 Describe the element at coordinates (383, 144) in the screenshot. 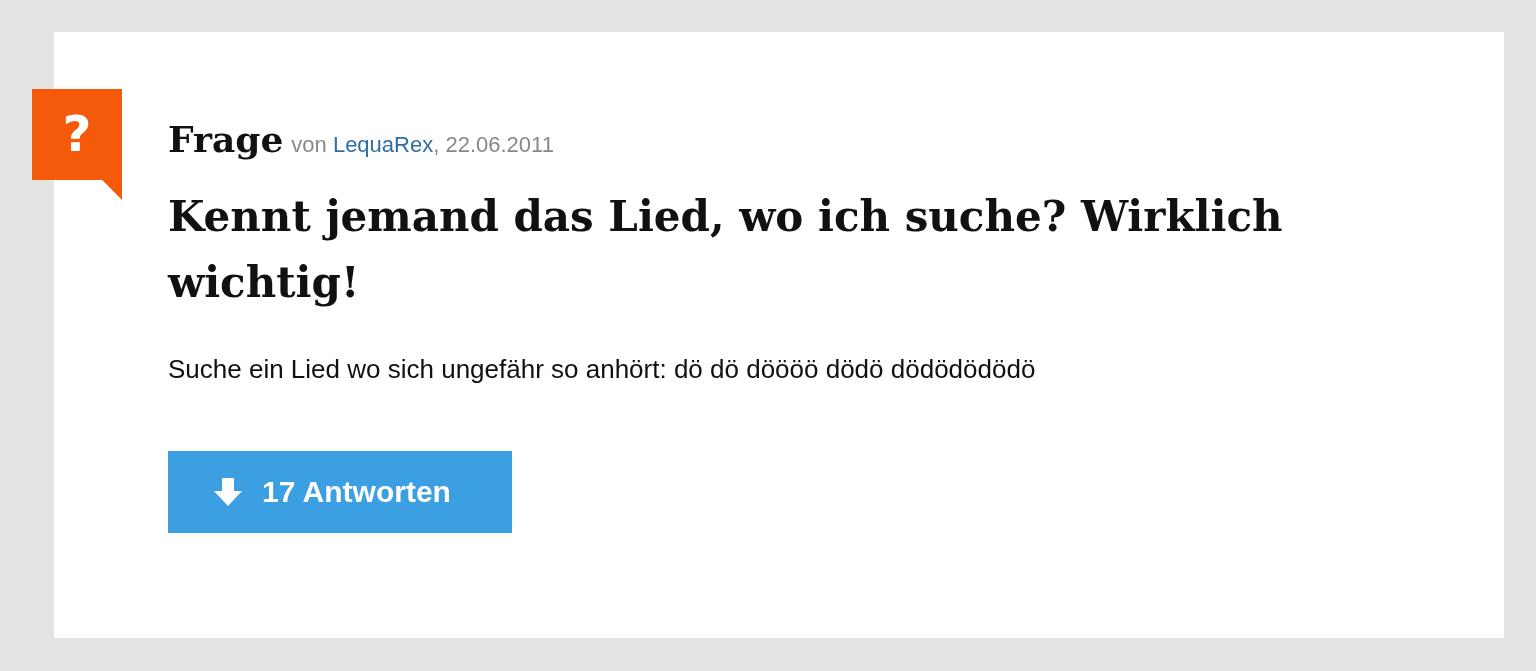

I see `author-link: LequaRex` at that location.